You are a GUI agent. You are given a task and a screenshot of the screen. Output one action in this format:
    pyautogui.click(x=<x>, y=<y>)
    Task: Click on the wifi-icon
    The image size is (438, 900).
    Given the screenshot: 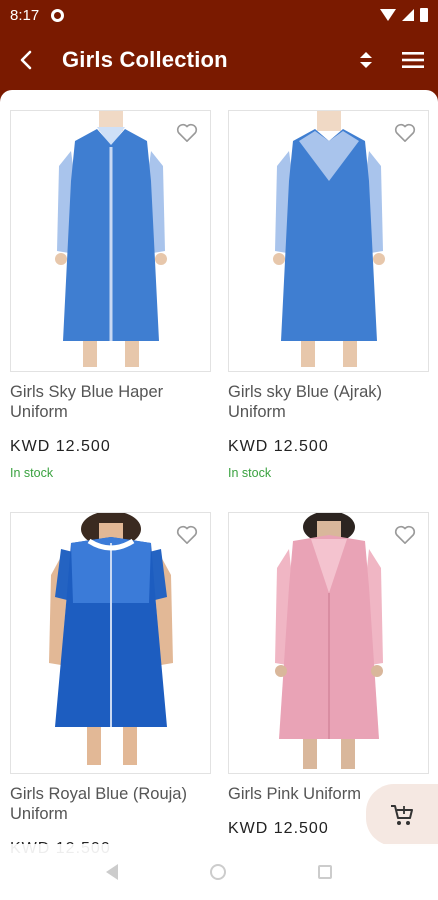 What is the action you would take?
    pyautogui.click(x=388, y=15)
    